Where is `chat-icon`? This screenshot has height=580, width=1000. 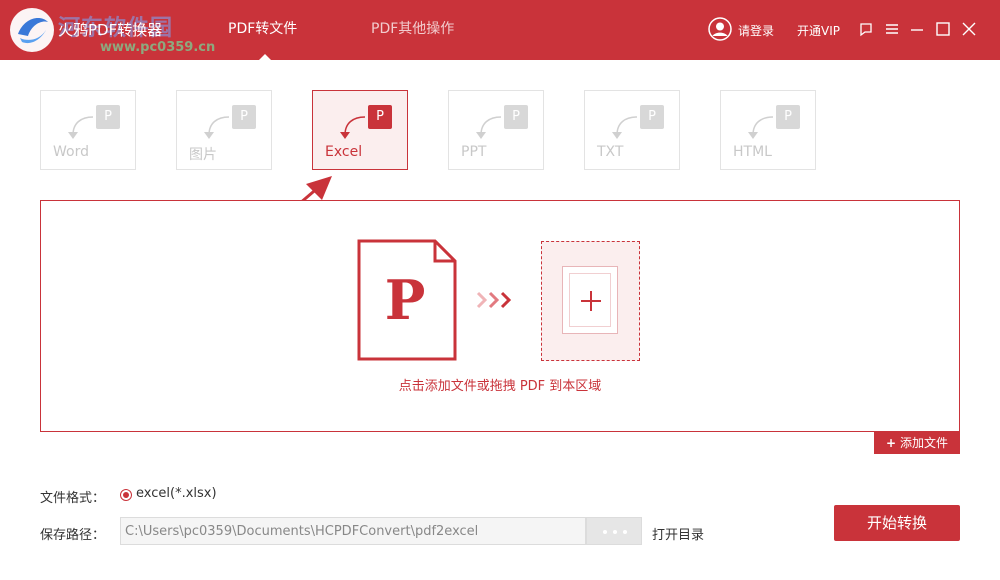 chat-icon is located at coordinates (866, 29).